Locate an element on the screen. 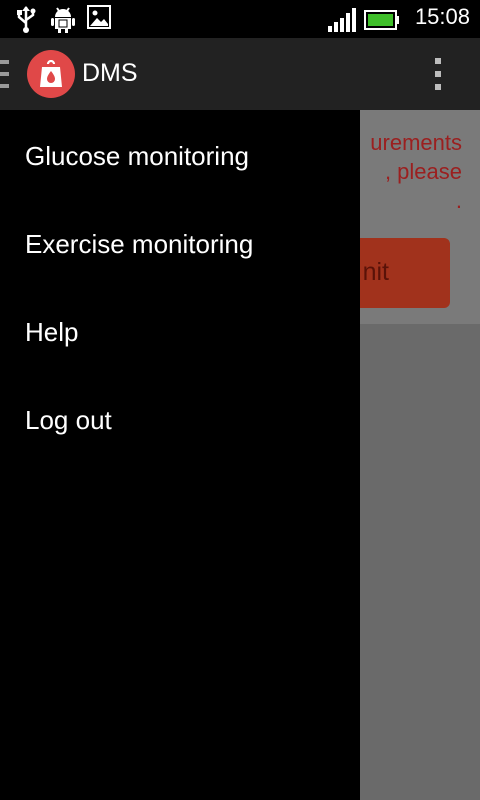  drawer-item-glucose-monitoring: Glucose monitoring is located at coordinates (180, 156).